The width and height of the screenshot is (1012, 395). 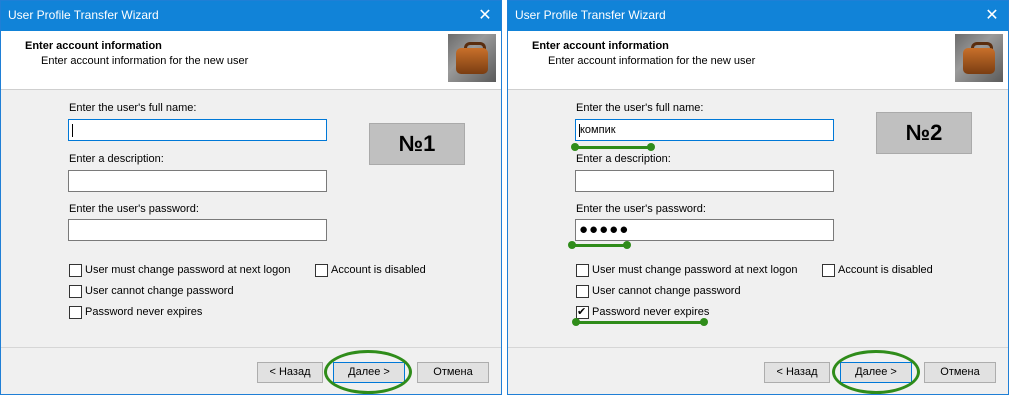 I want to click on checkmark-icon, so click(x=582, y=312).